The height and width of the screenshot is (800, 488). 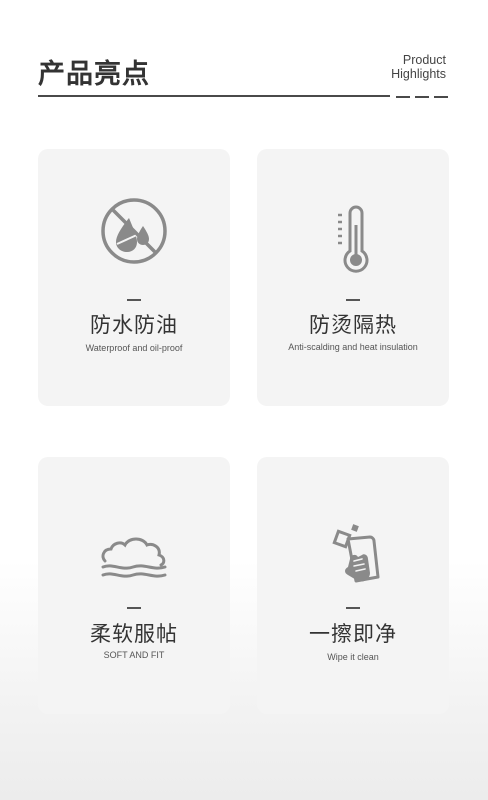 I want to click on feature-title: 一擦即净, so click(x=353, y=634).